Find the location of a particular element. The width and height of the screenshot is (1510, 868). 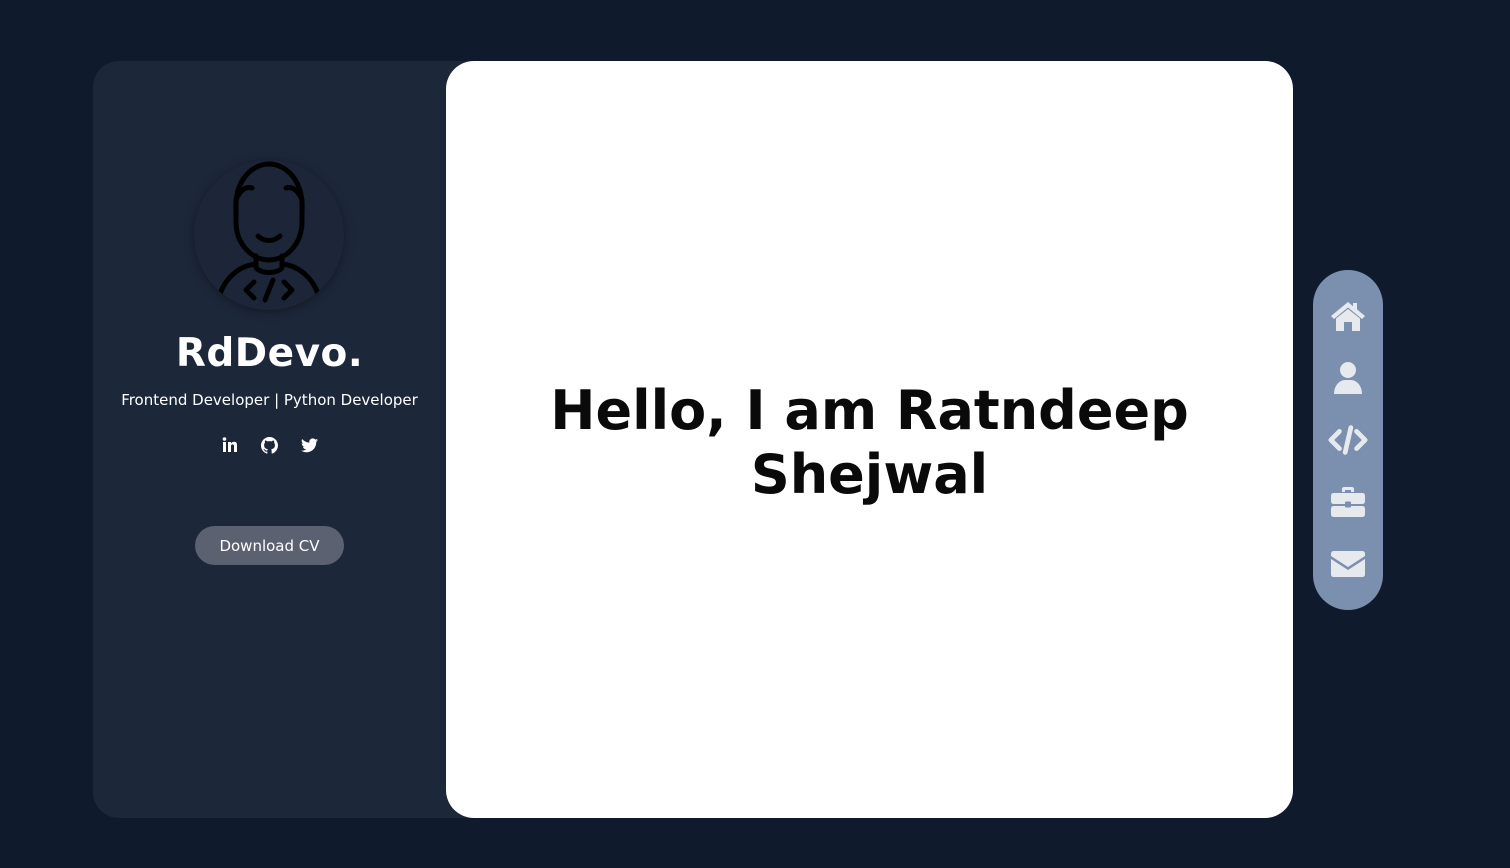

nav-home is located at coordinates (1348, 316).